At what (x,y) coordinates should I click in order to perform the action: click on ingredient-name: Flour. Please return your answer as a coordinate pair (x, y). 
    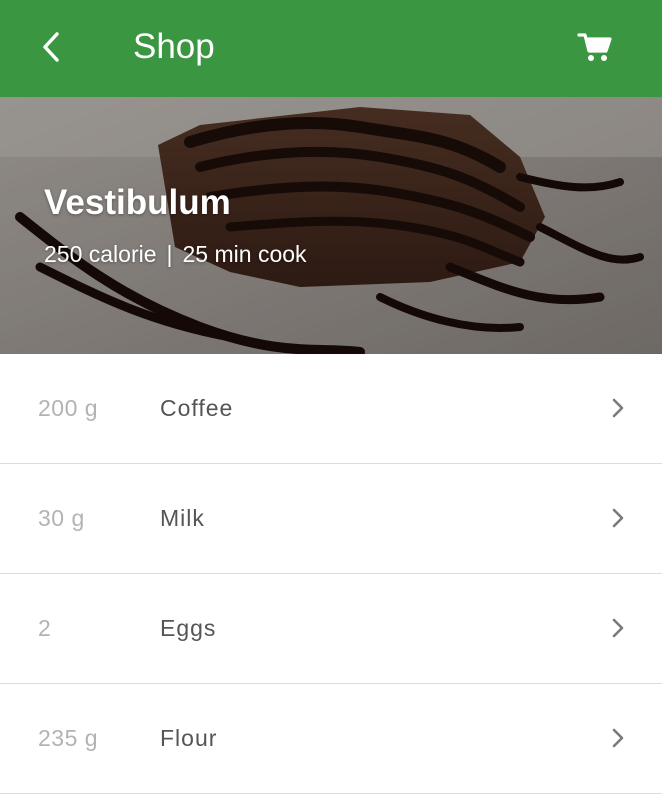
    Looking at the image, I should click on (189, 738).